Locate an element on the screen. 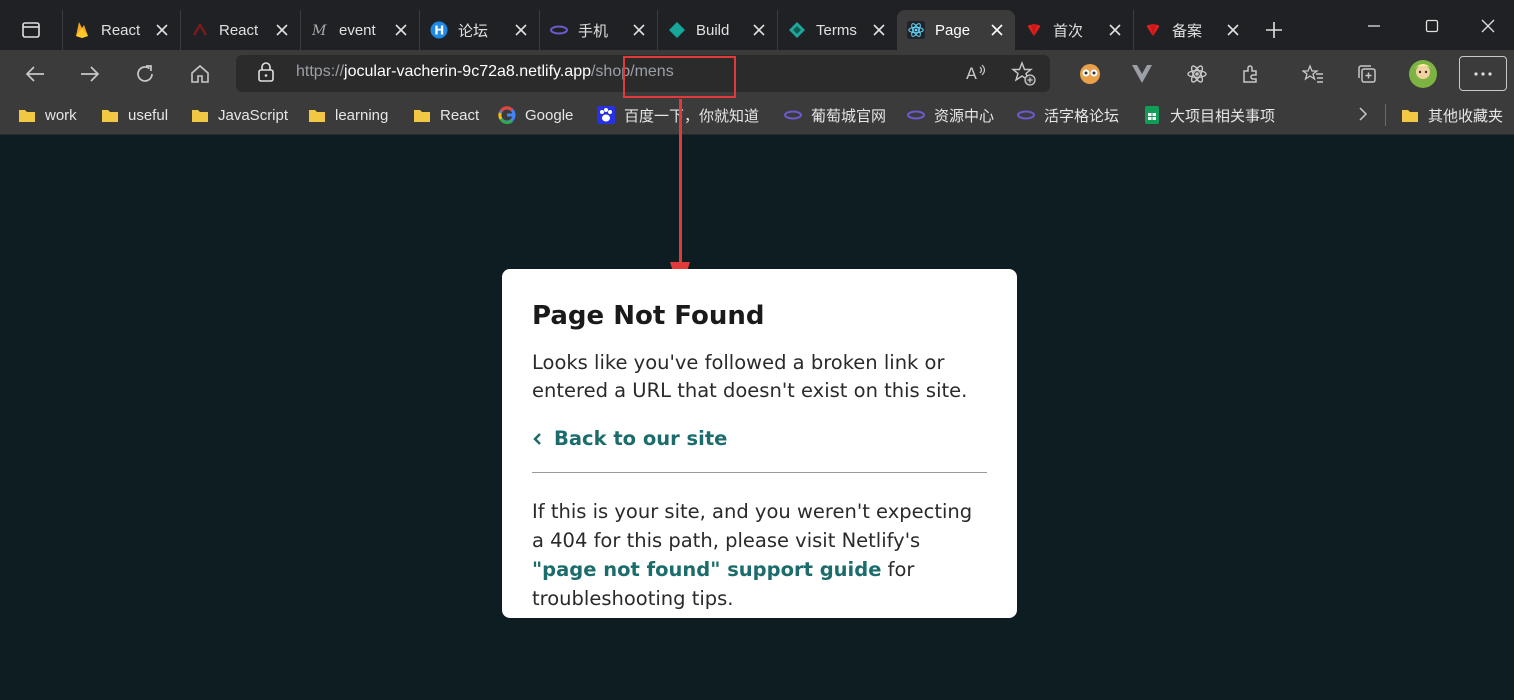 This screenshot has height=700, width=1514. bookmark-grapecity: 葡萄城官网 is located at coordinates (835, 115).